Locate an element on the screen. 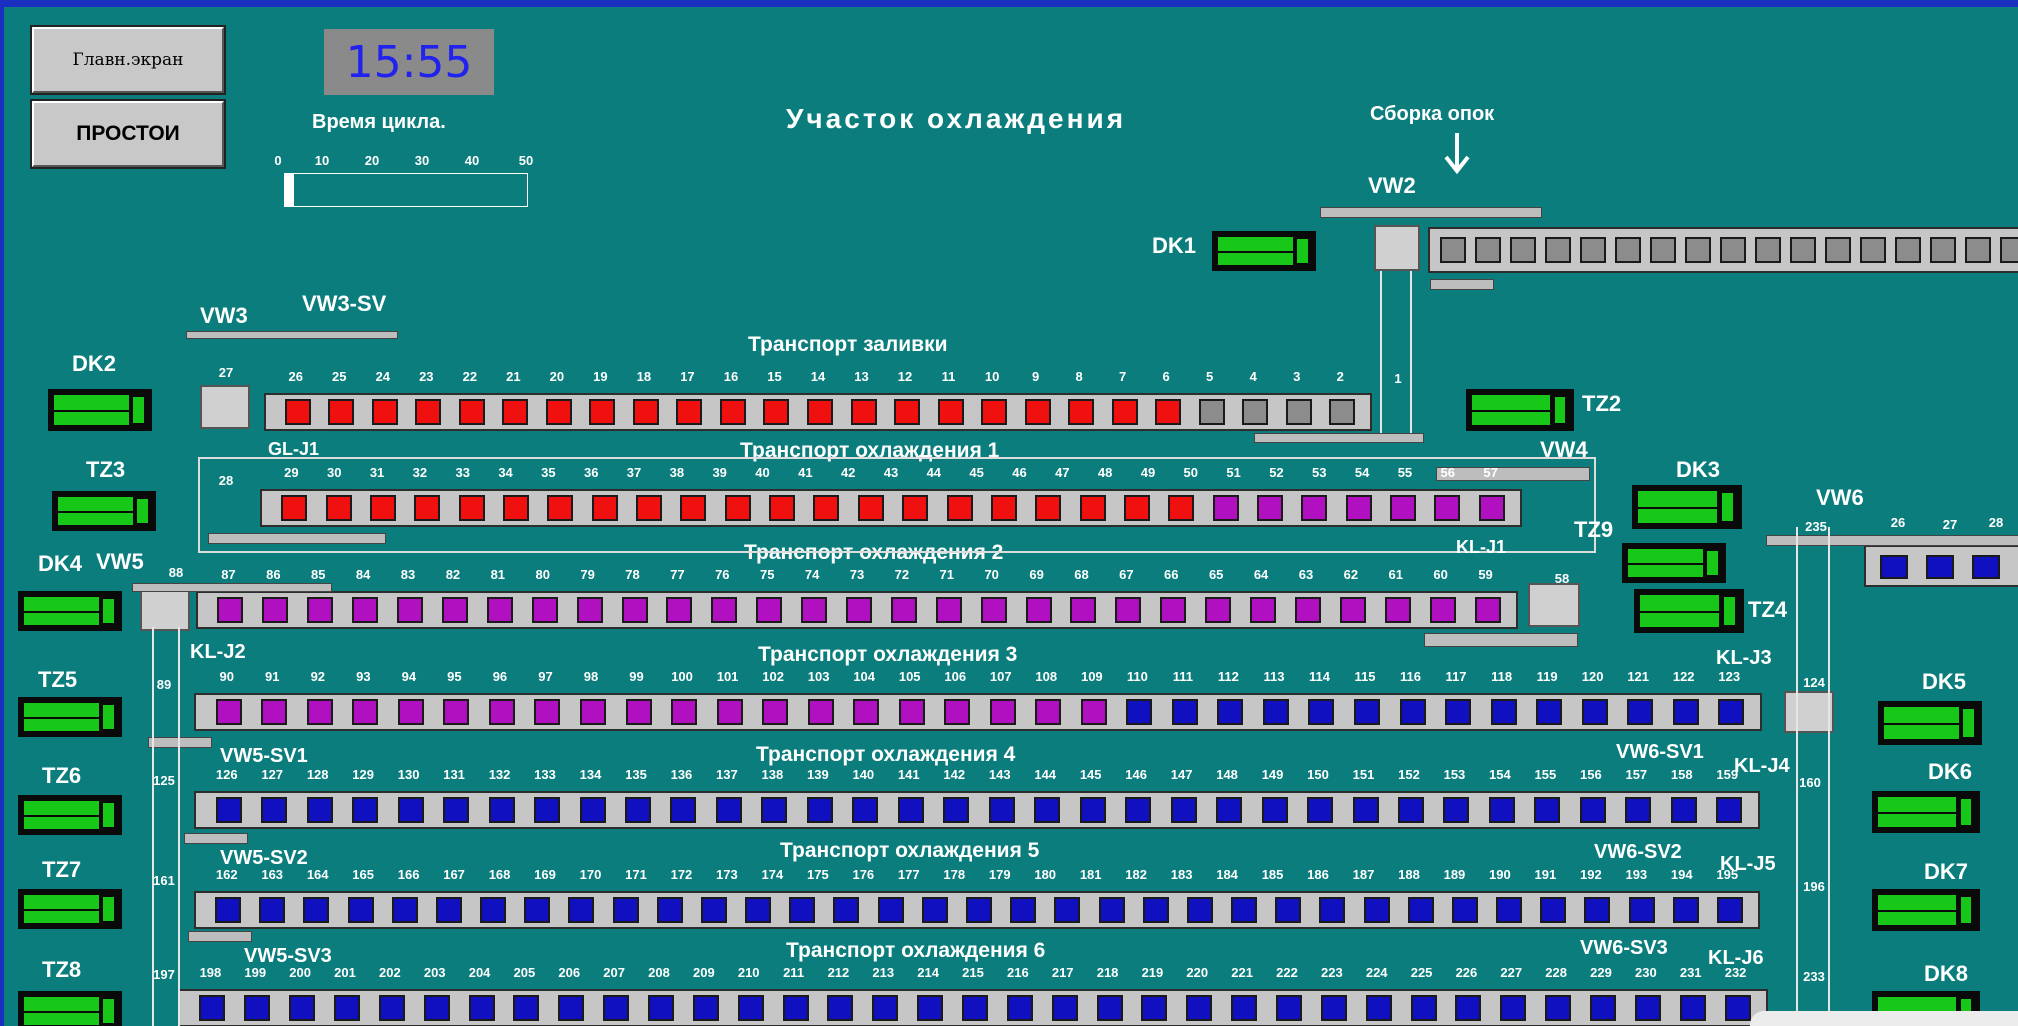 This screenshot has height=1026, width=2018. idle-button: ПРОСТОИ is located at coordinates (128, 134).